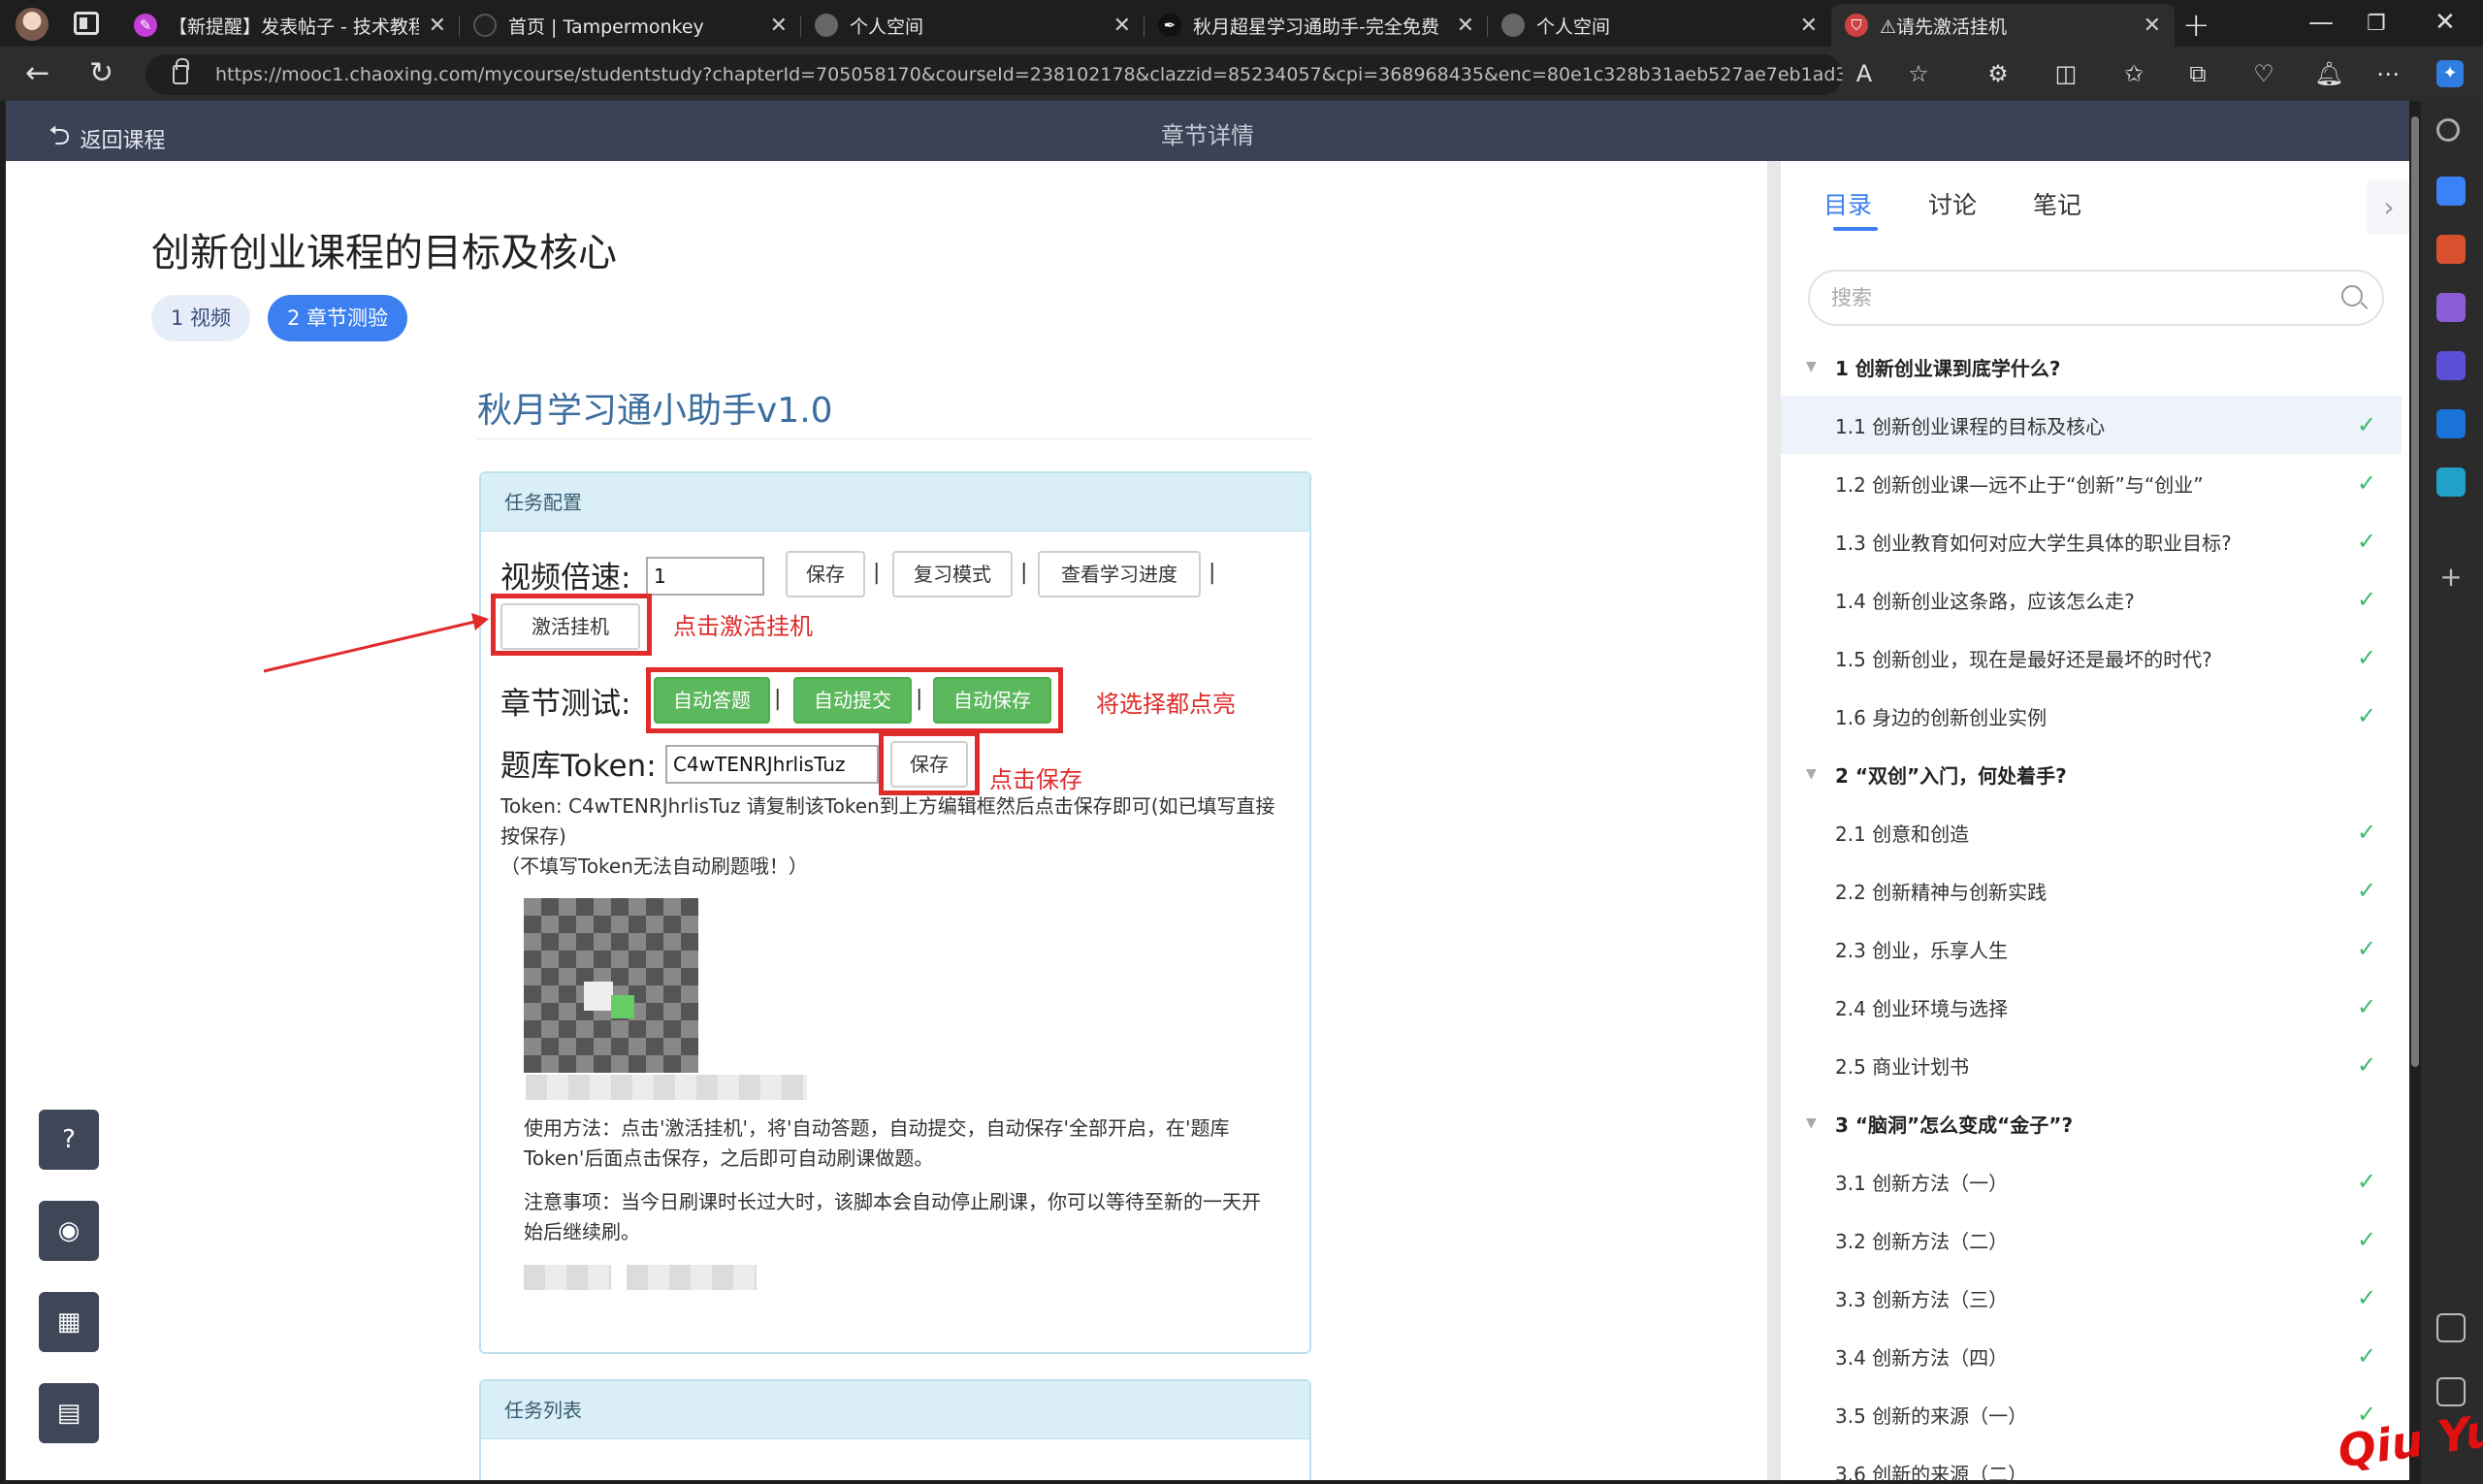  I want to click on qr-center, so click(599, 996).